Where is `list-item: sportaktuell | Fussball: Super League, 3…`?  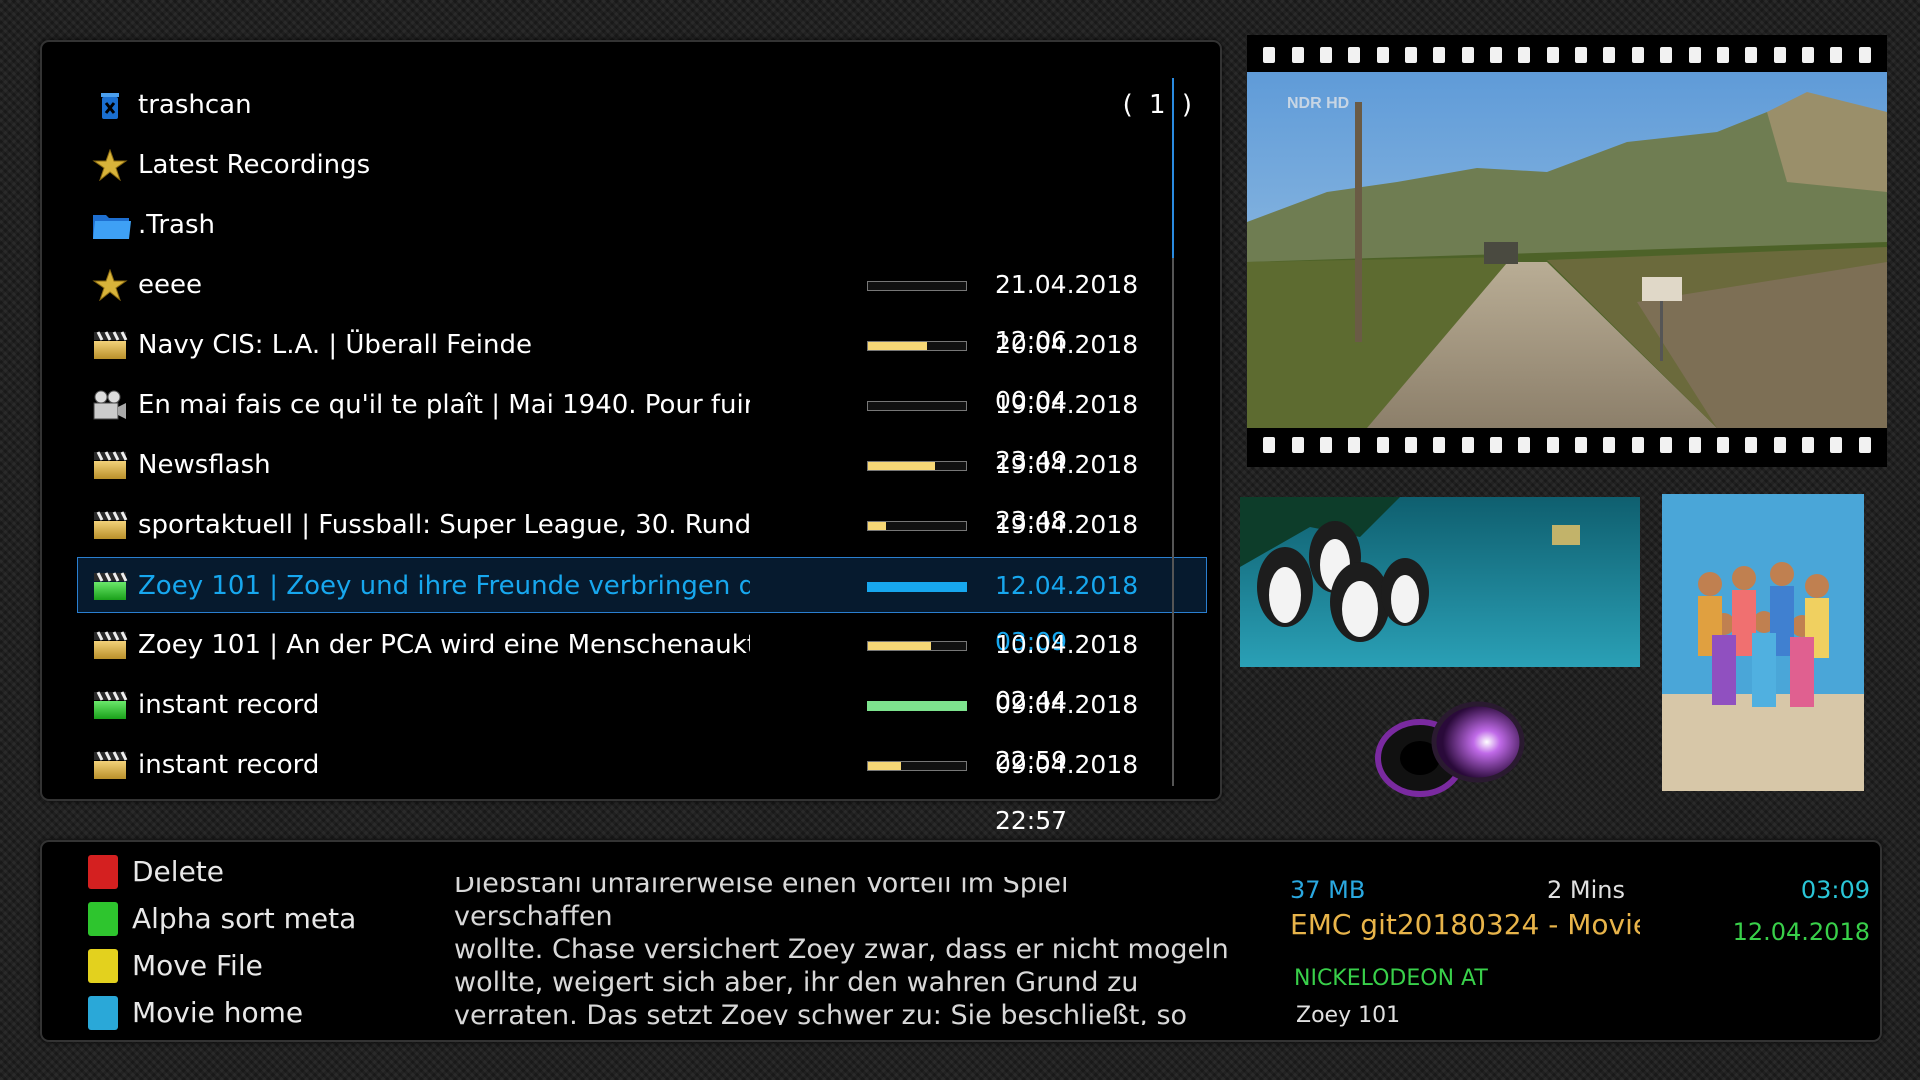
list-item: sportaktuell | Fussball: Super League, 3… is located at coordinates (643, 546).